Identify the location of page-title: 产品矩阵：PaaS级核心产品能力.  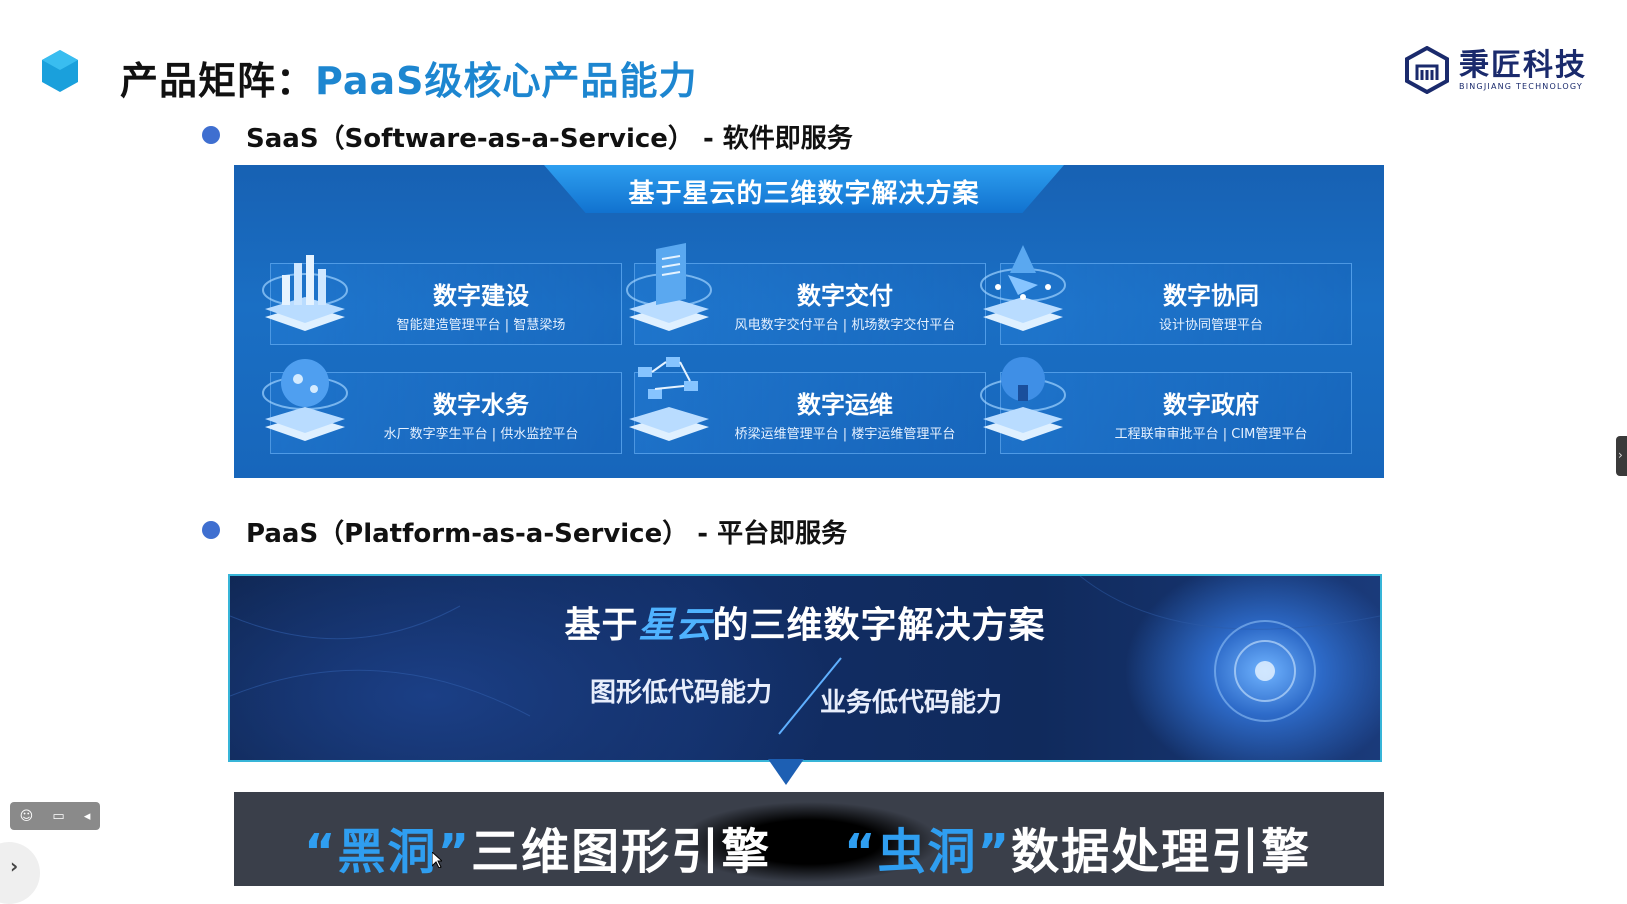
(409, 77).